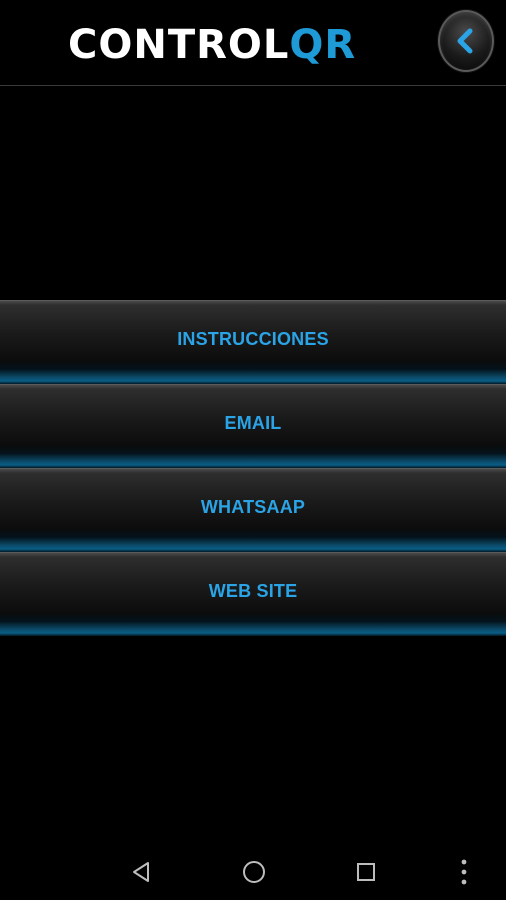  Describe the element at coordinates (323, 45) in the screenshot. I see `logo-text-qr: QR` at that location.